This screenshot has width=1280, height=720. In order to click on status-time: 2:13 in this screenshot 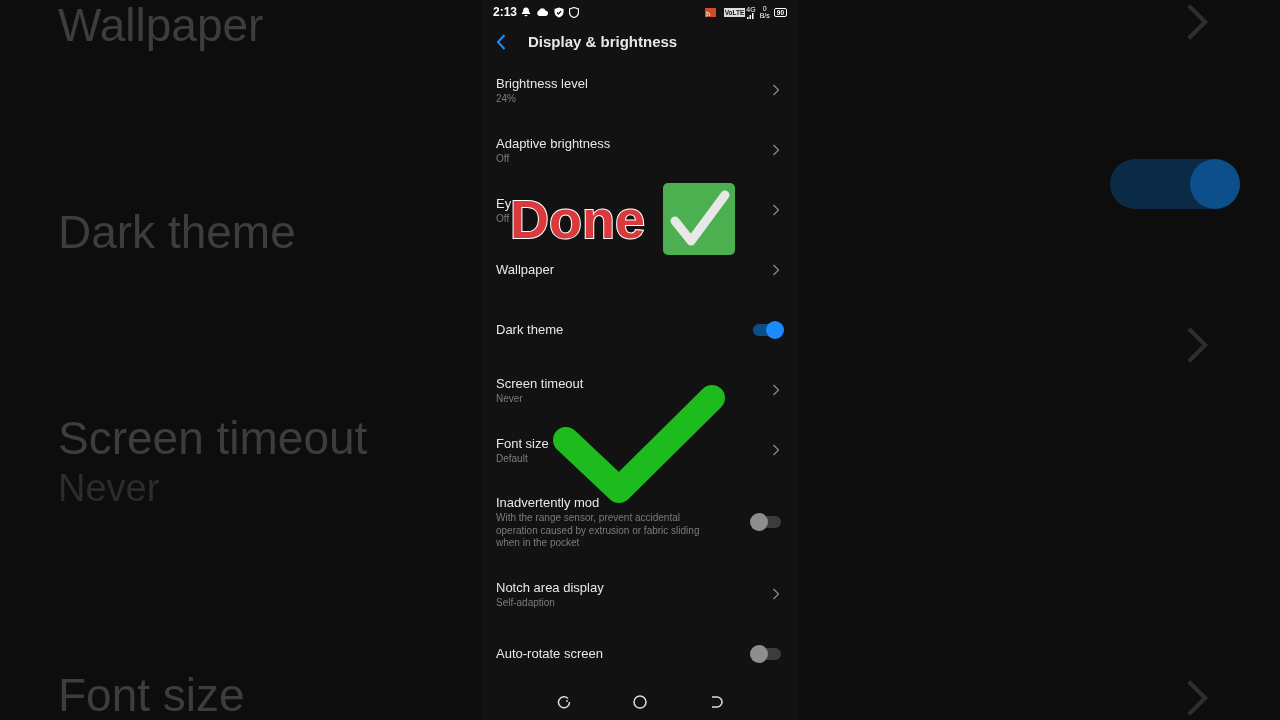, I will do `click(505, 12)`.